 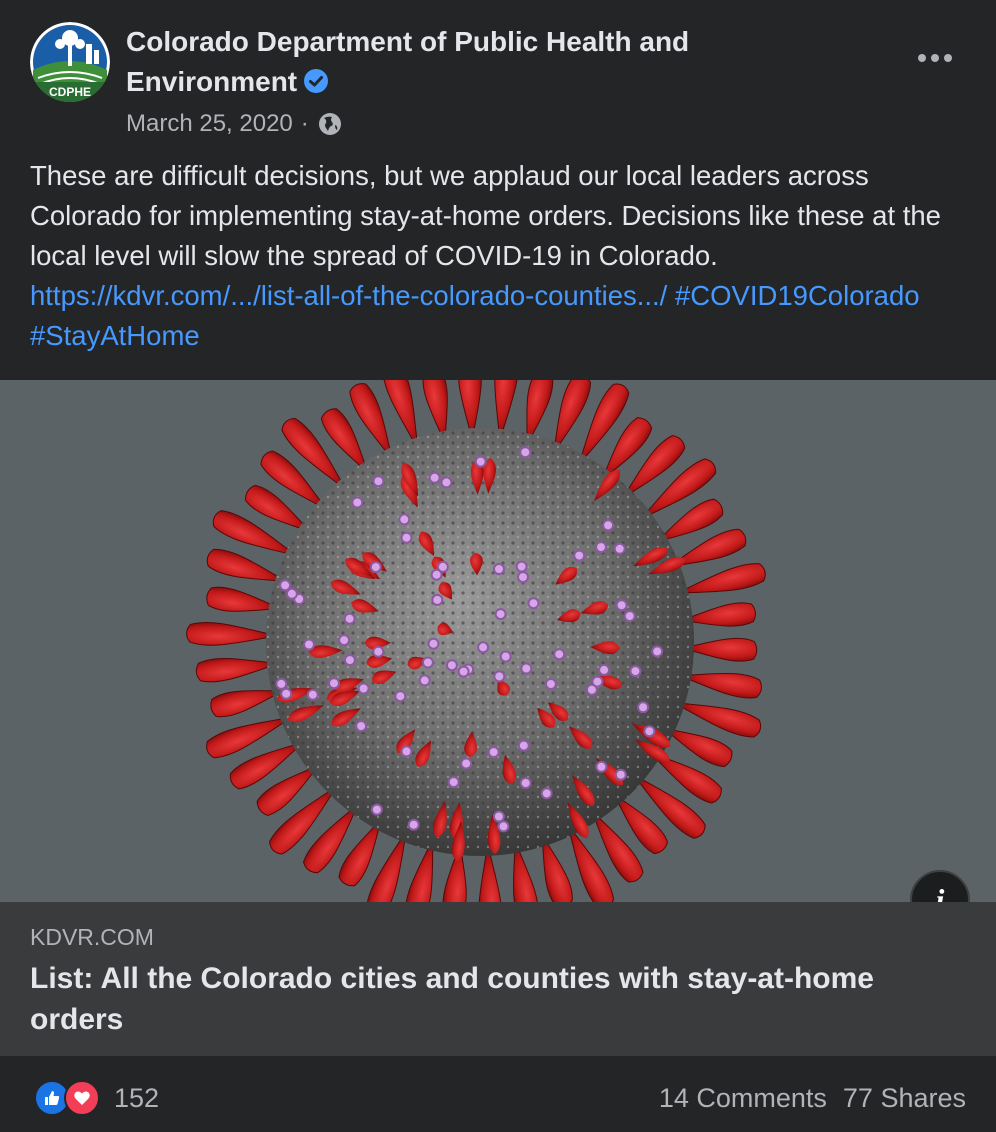 I want to click on verified-check-icon, so click(x=316, y=81).